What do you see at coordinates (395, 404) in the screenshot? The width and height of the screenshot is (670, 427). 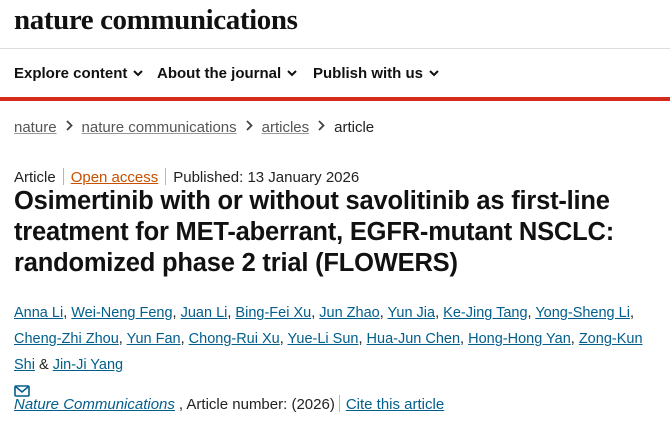 I see `cite-this-article-link: Cite this article` at bounding box center [395, 404].